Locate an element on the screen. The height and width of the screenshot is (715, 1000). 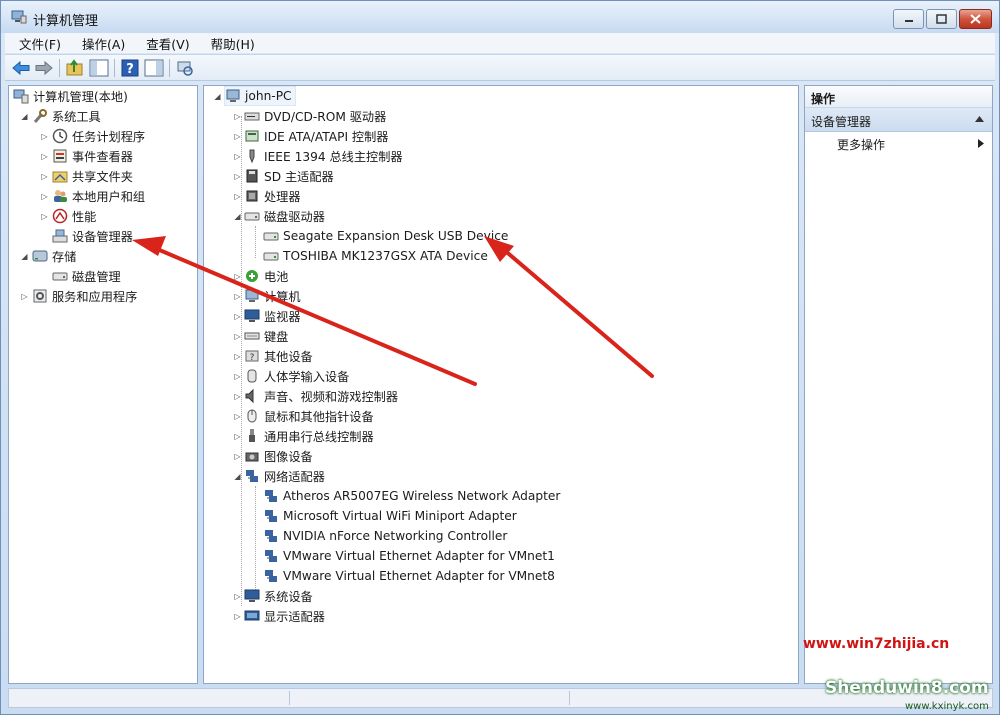
maximize-button is located at coordinates (941, 19).